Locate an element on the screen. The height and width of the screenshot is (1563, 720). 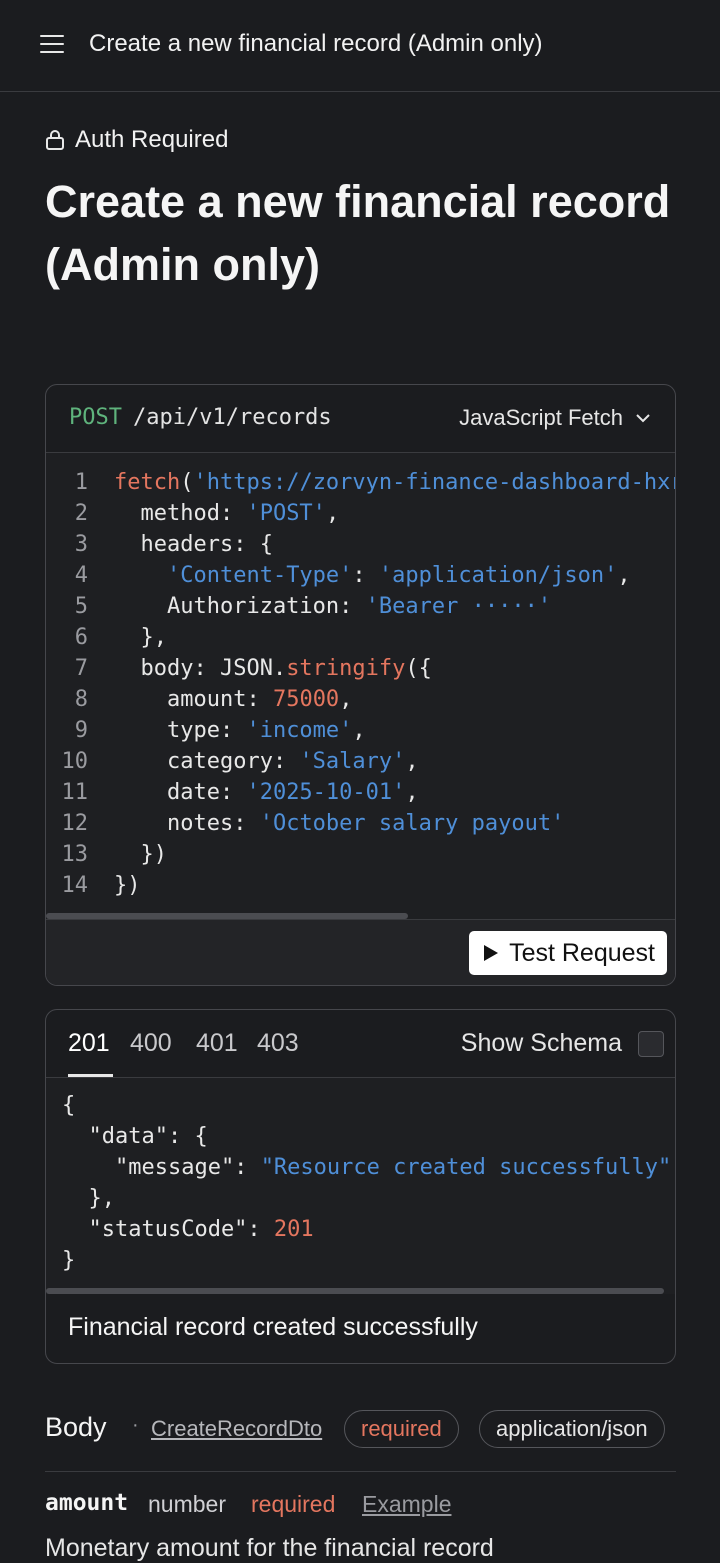
lock-icon is located at coordinates (55, 140).